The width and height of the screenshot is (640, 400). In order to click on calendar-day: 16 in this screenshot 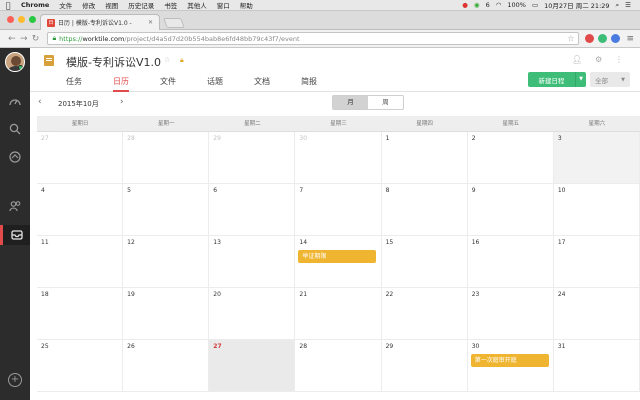, I will do `click(510, 262)`.